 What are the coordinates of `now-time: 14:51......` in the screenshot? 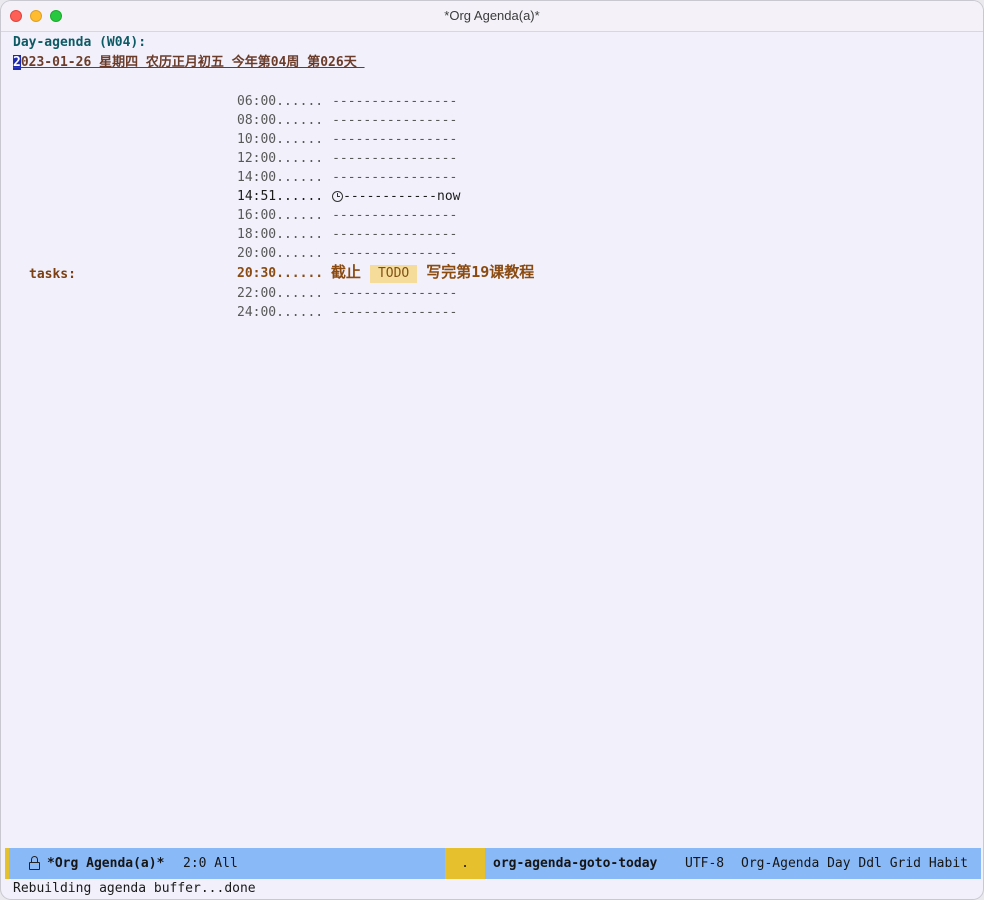 It's located at (280, 196).